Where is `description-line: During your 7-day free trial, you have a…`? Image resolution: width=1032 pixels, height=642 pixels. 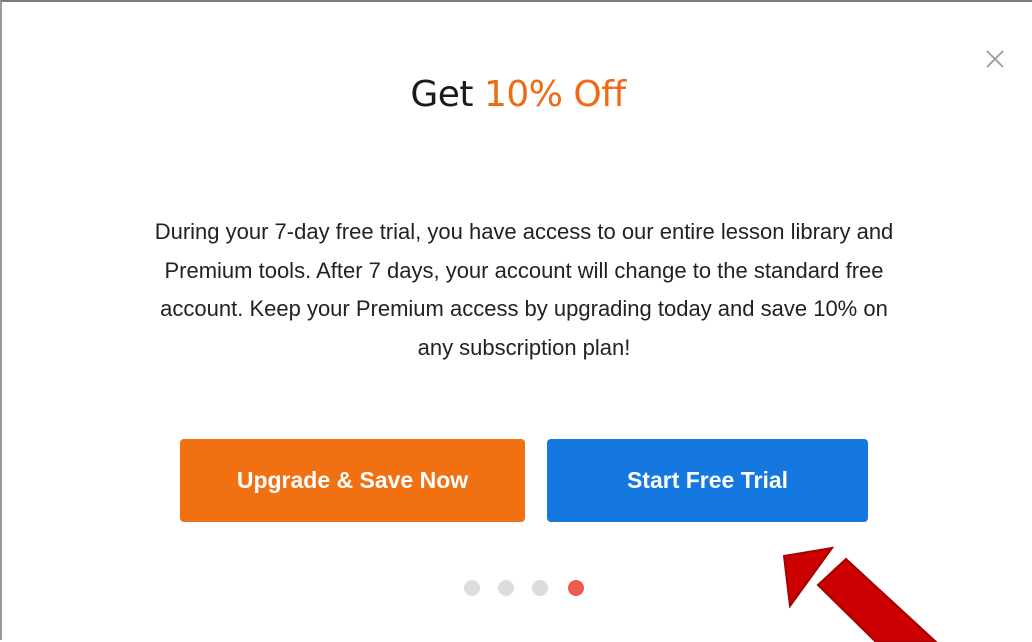 description-line: During your 7-day free trial, you have a… is located at coordinates (524, 231).